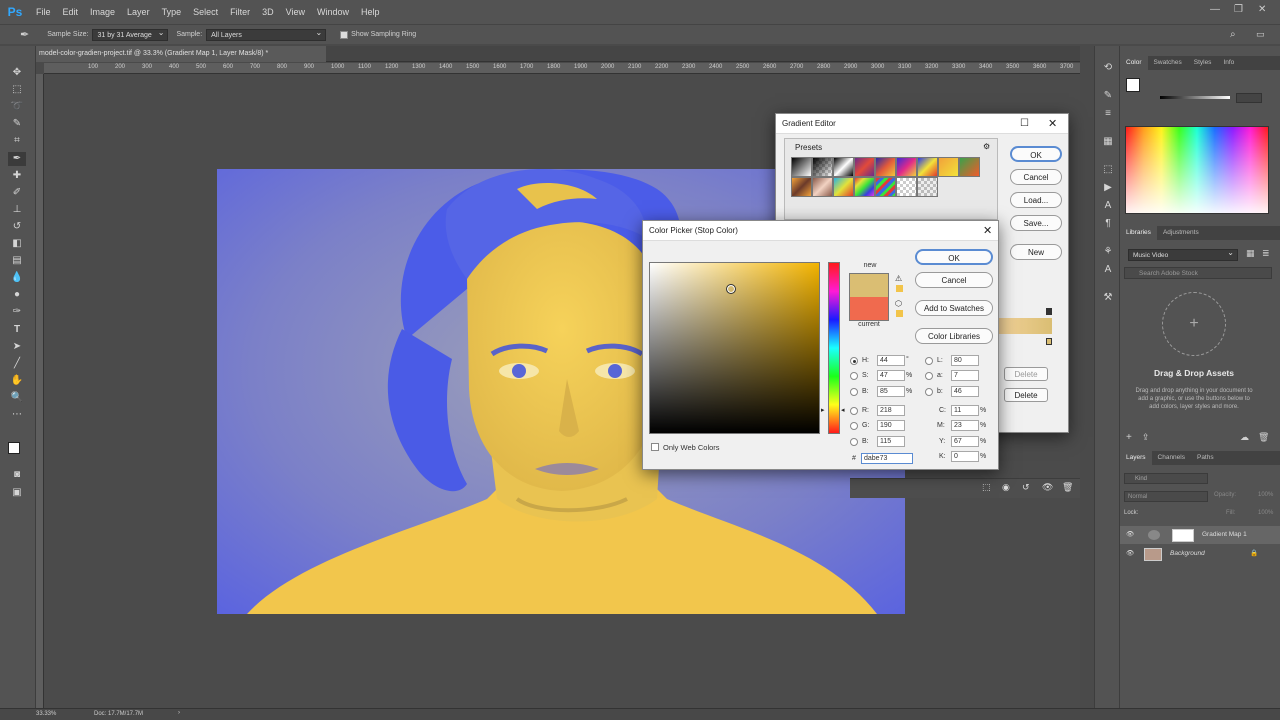 Image resolution: width=1280 pixels, height=720 pixels. I want to click on gradient-tool-icon: ▤, so click(17, 261).